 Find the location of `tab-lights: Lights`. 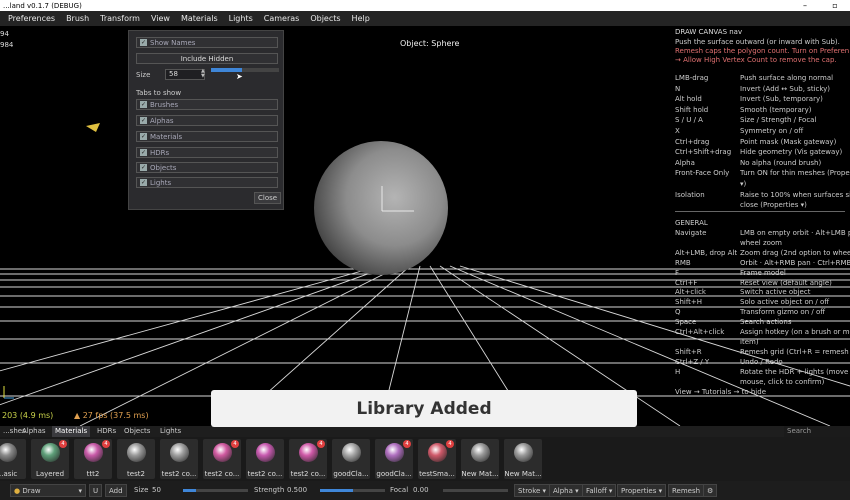

tab-lights: Lights is located at coordinates (170, 431).